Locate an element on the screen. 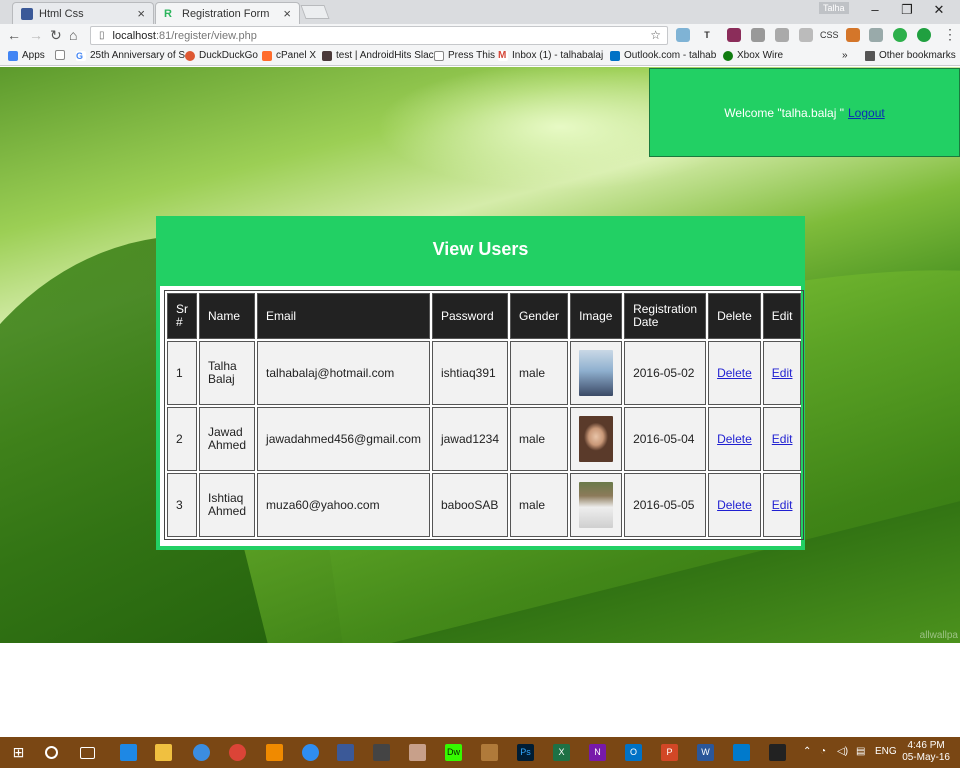 Image resolution: width=960 pixels, height=768 pixels. edge-icon is located at coordinates (128, 752).